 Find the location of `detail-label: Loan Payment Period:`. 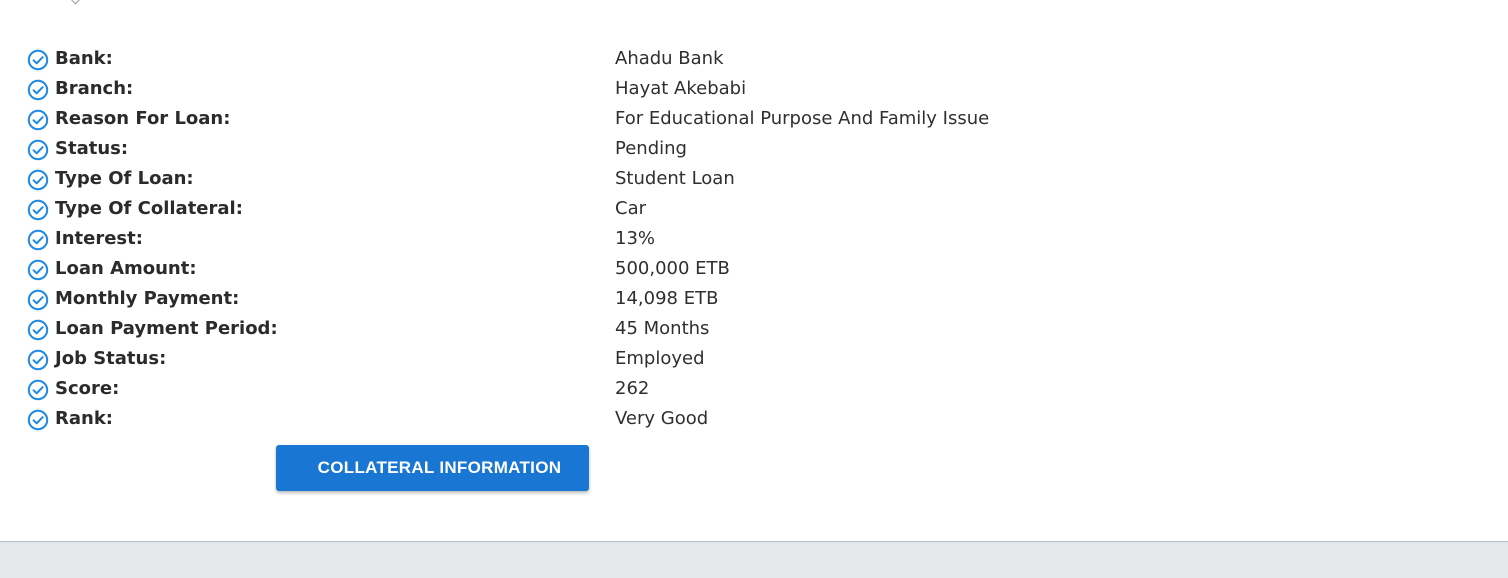

detail-label: Loan Payment Period: is located at coordinates (166, 328).